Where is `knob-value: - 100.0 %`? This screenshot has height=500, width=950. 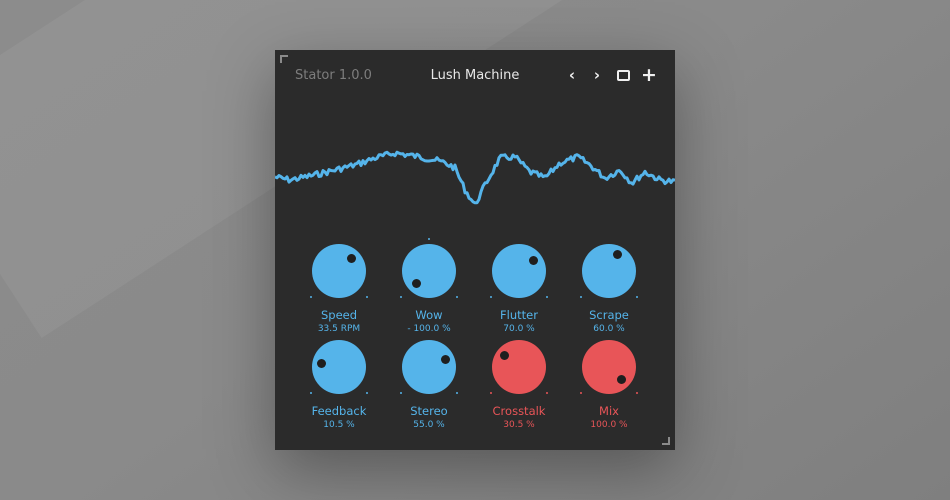 knob-value: - 100.0 % is located at coordinates (429, 329).